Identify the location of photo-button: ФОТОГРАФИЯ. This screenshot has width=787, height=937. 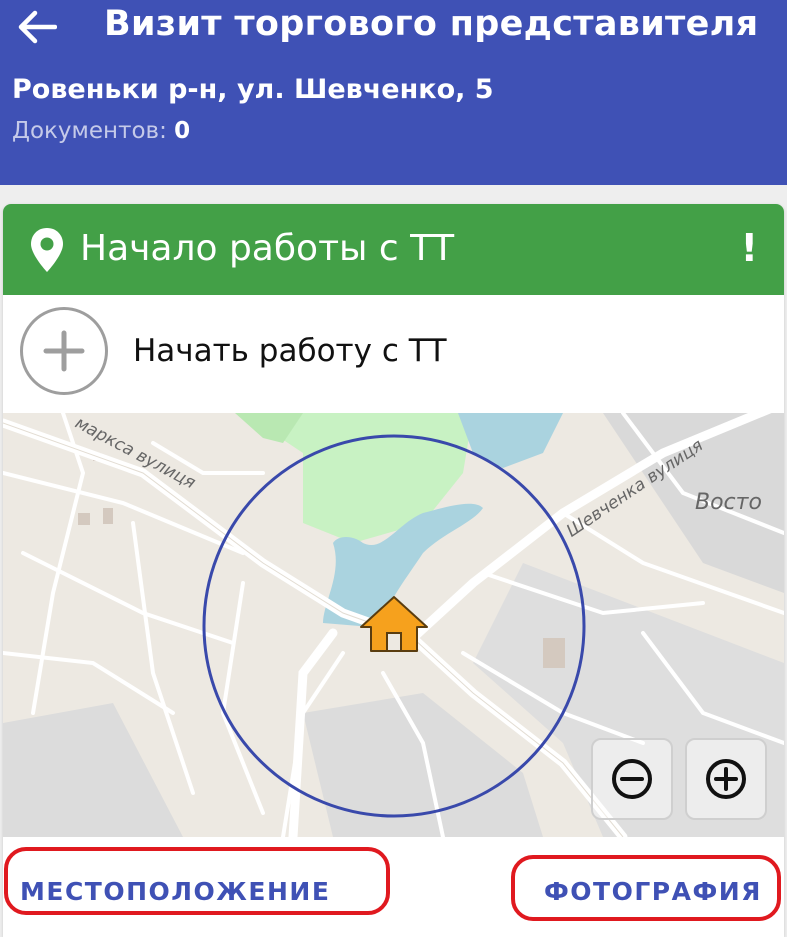
(653, 891).